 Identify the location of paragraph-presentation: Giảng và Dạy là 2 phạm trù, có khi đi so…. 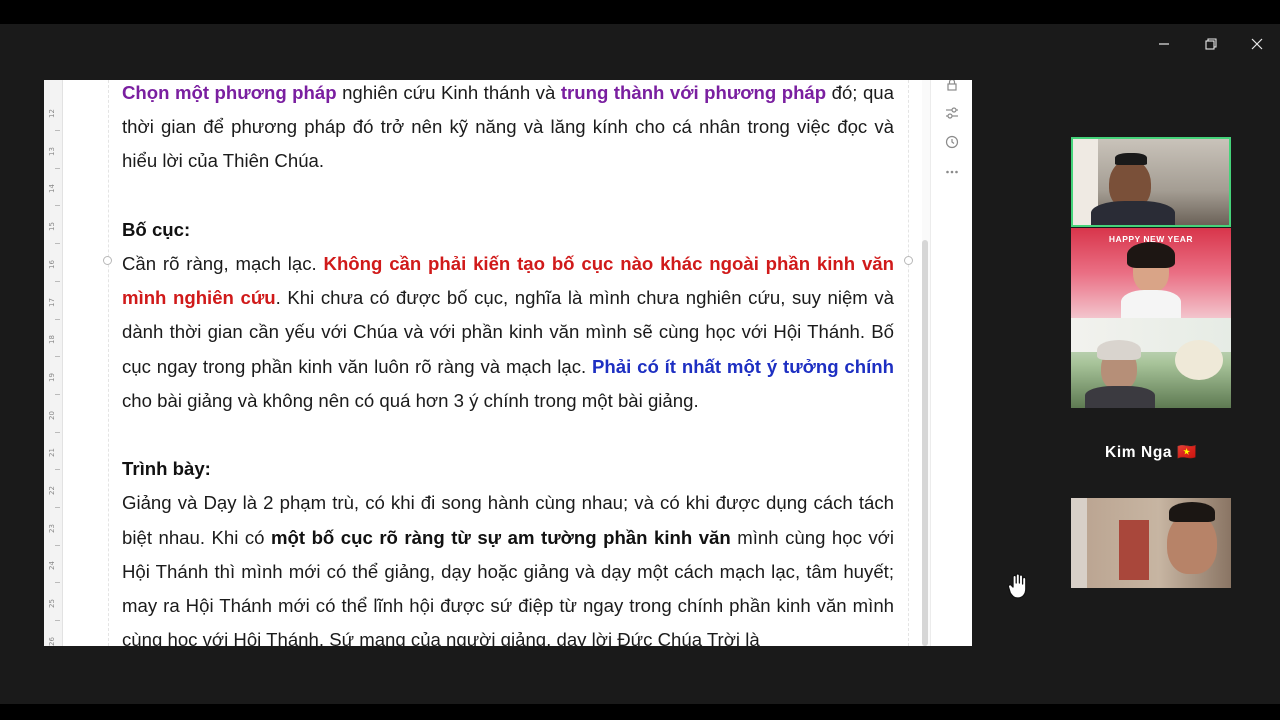
(508, 566).